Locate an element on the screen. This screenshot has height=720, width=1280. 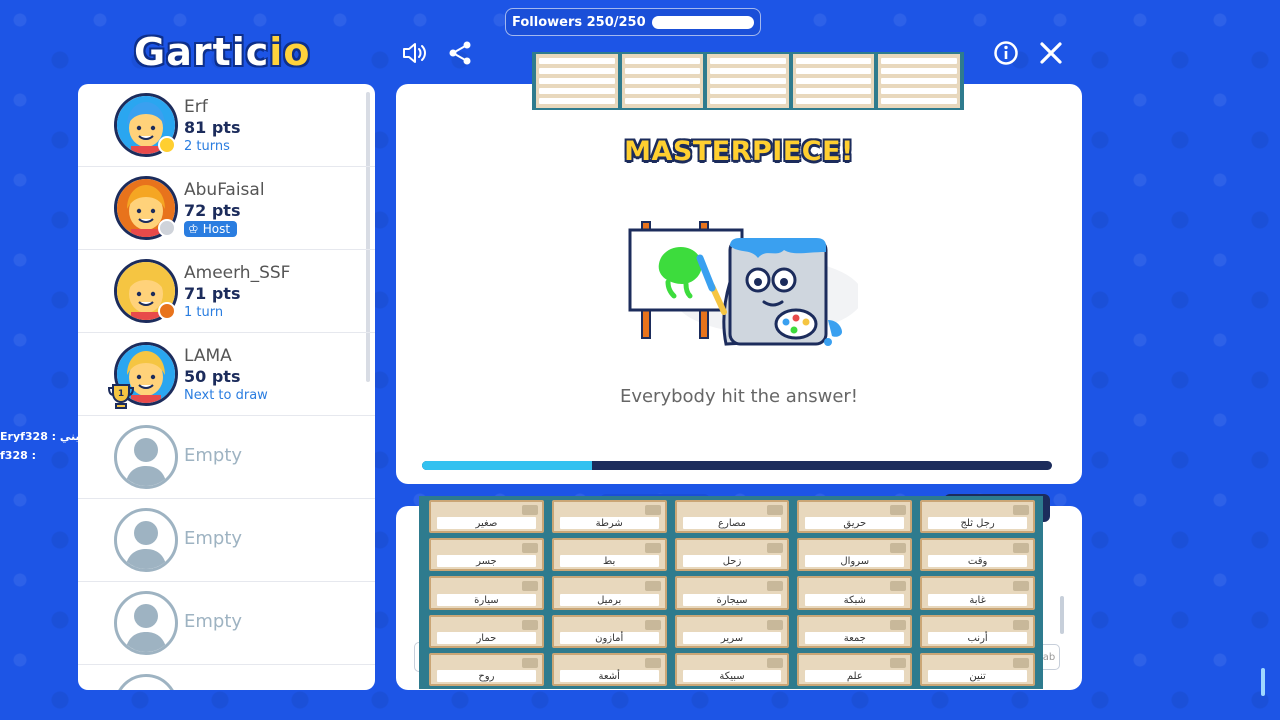
share-icon is located at coordinates (460, 53).